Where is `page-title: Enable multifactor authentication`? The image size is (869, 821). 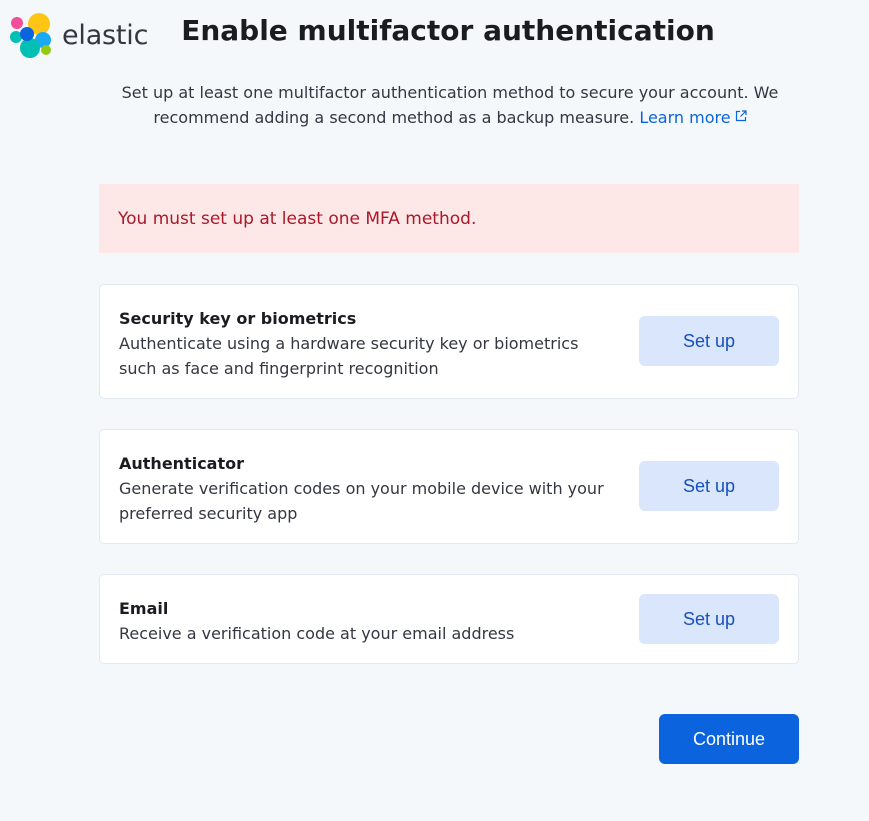
page-title: Enable multifactor authentication is located at coordinates (448, 30).